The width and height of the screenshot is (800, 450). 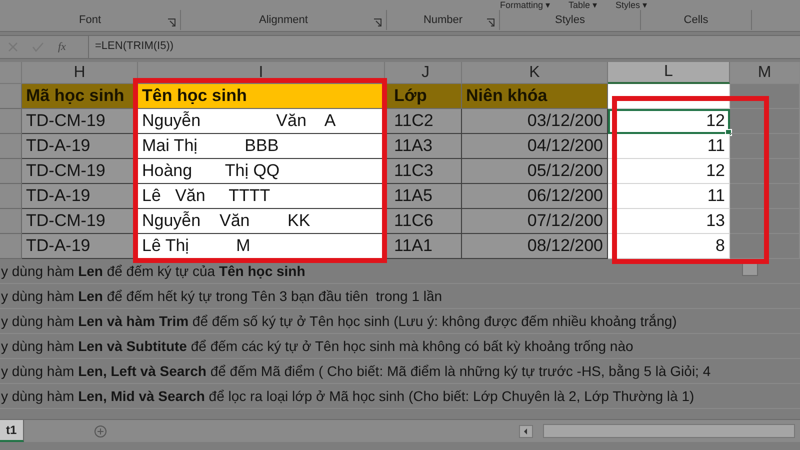 What do you see at coordinates (583, 5) in the screenshot?
I see `ribbon-command: Table ▾` at bounding box center [583, 5].